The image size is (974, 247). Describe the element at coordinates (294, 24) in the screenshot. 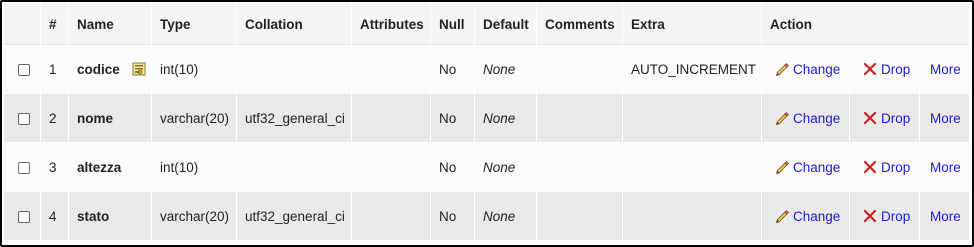

I see `header-collation: Collation` at that location.